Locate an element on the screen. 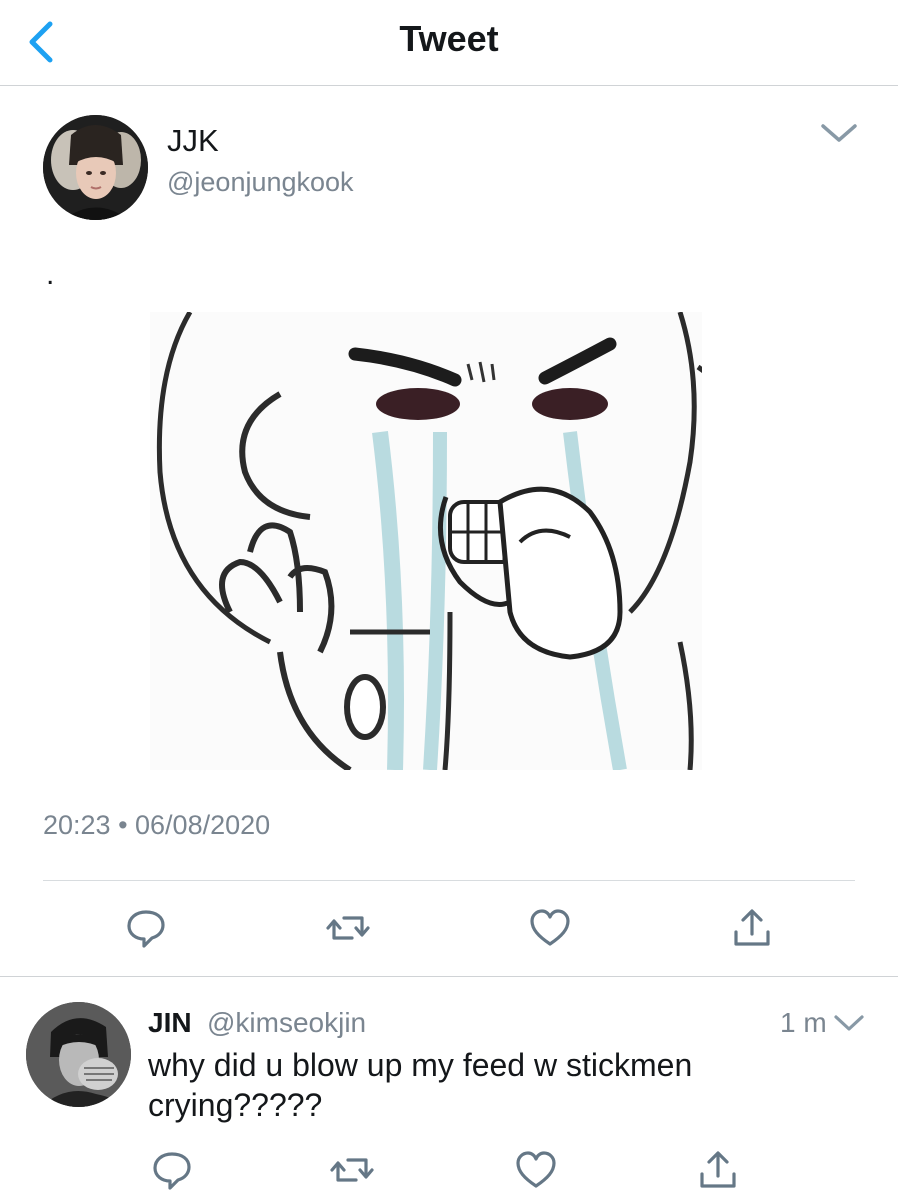 This screenshot has height=1200, width=898. reply-time: 1 m is located at coordinates (803, 1022).